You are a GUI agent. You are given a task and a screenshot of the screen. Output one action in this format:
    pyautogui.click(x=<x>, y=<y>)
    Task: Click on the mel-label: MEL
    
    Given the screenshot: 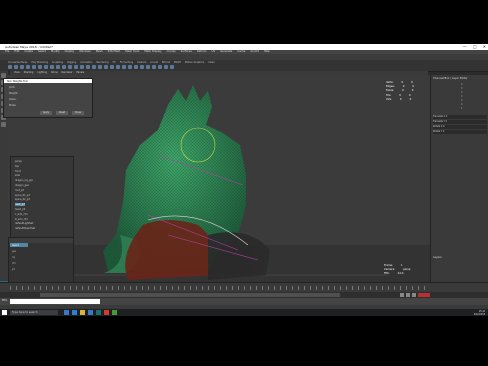 What is the action you would take?
    pyautogui.click(x=5, y=300)
    